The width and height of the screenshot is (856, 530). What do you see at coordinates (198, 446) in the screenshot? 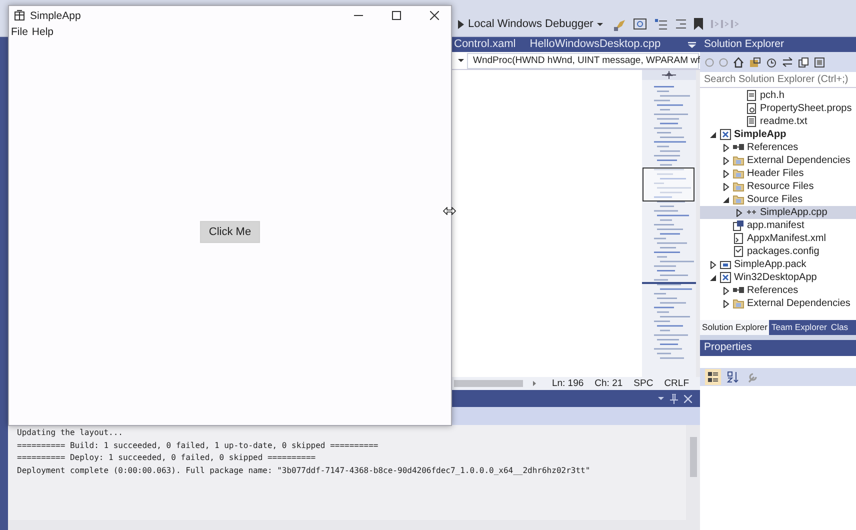
I see `output-line: ========== Build: 1 succeeded, 0 failed, 1 up-to-date, 0 skipped ==========` at bounding box center [198, 446].